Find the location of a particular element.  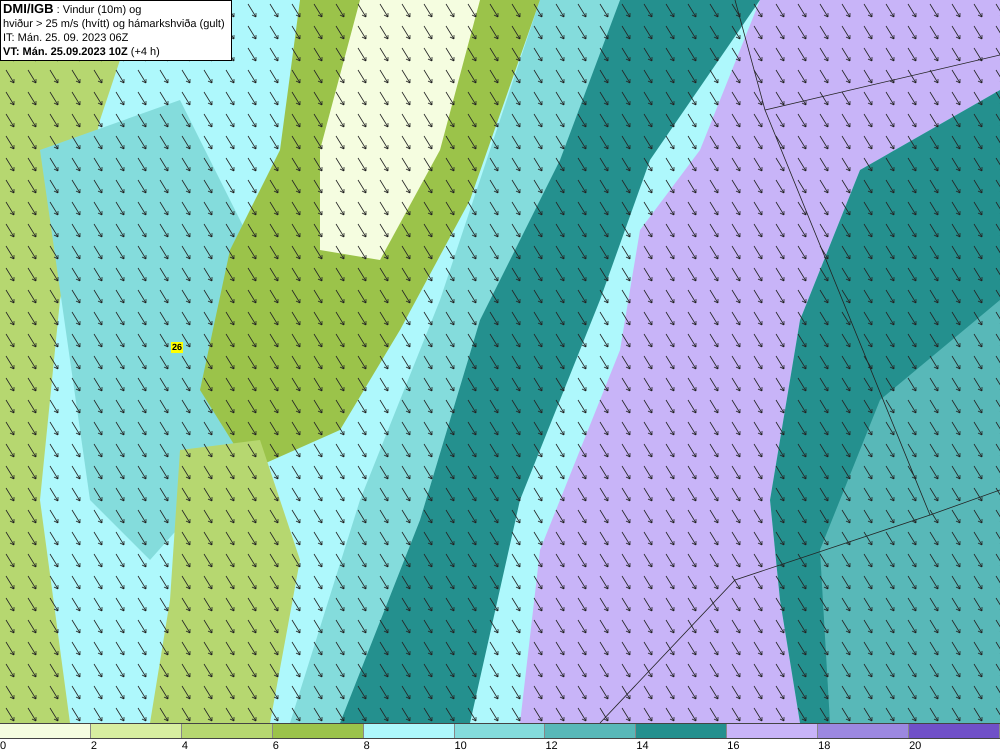

lead-time: (+4 h) is located at coordinates (145, 52).